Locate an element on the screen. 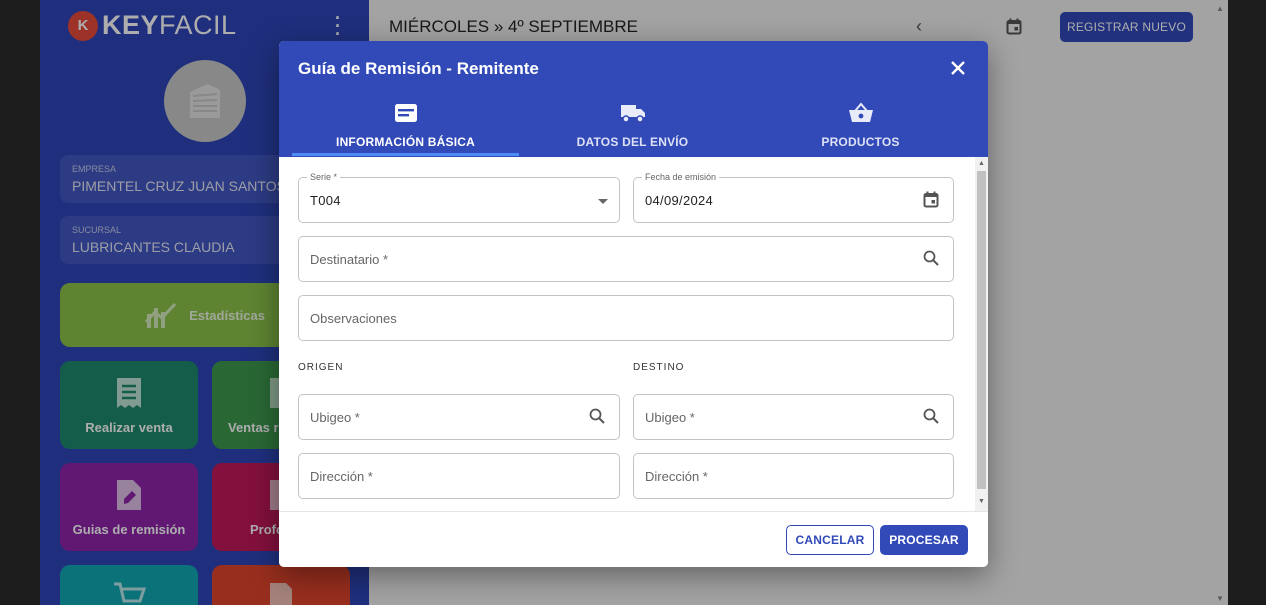 The image size is (1266, 605). dialog-footer: CANCELAR PROCESAR is located at coordinates (633, 539).